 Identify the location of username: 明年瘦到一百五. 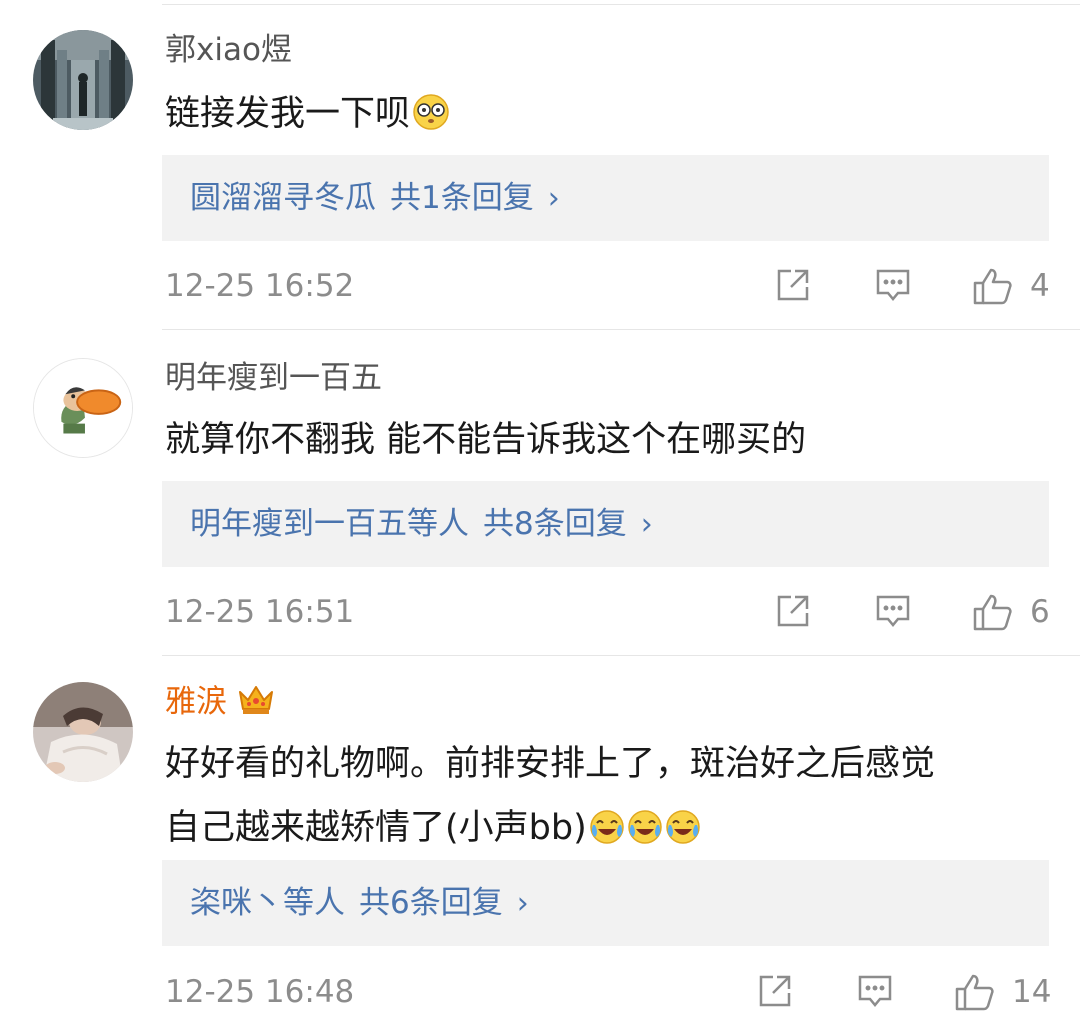
(273, 378).